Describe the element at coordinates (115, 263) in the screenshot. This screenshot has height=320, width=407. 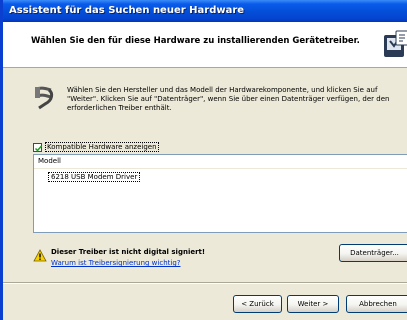
I see `driver-signing-link: Warum ist Treibersignierung wichtig?` at that location.